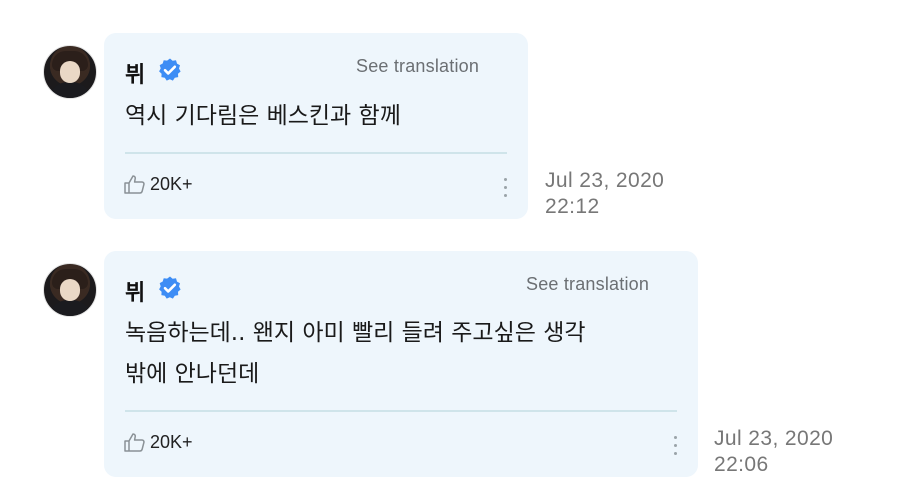 The height and width of the screenshot is (499, 900). What do you see at coordinates (70, 290) in the screenshot?
I see `author-avatar` at bounding box center [70, 290].